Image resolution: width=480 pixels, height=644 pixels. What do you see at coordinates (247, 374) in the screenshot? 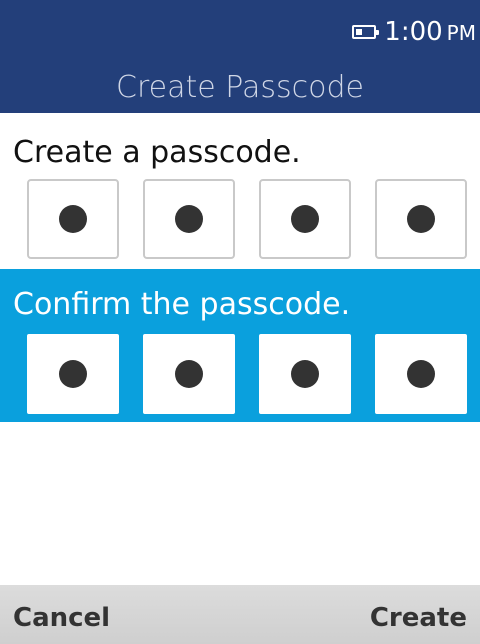
I see `confirm-passcode-field` at bounding box center [247, 374].